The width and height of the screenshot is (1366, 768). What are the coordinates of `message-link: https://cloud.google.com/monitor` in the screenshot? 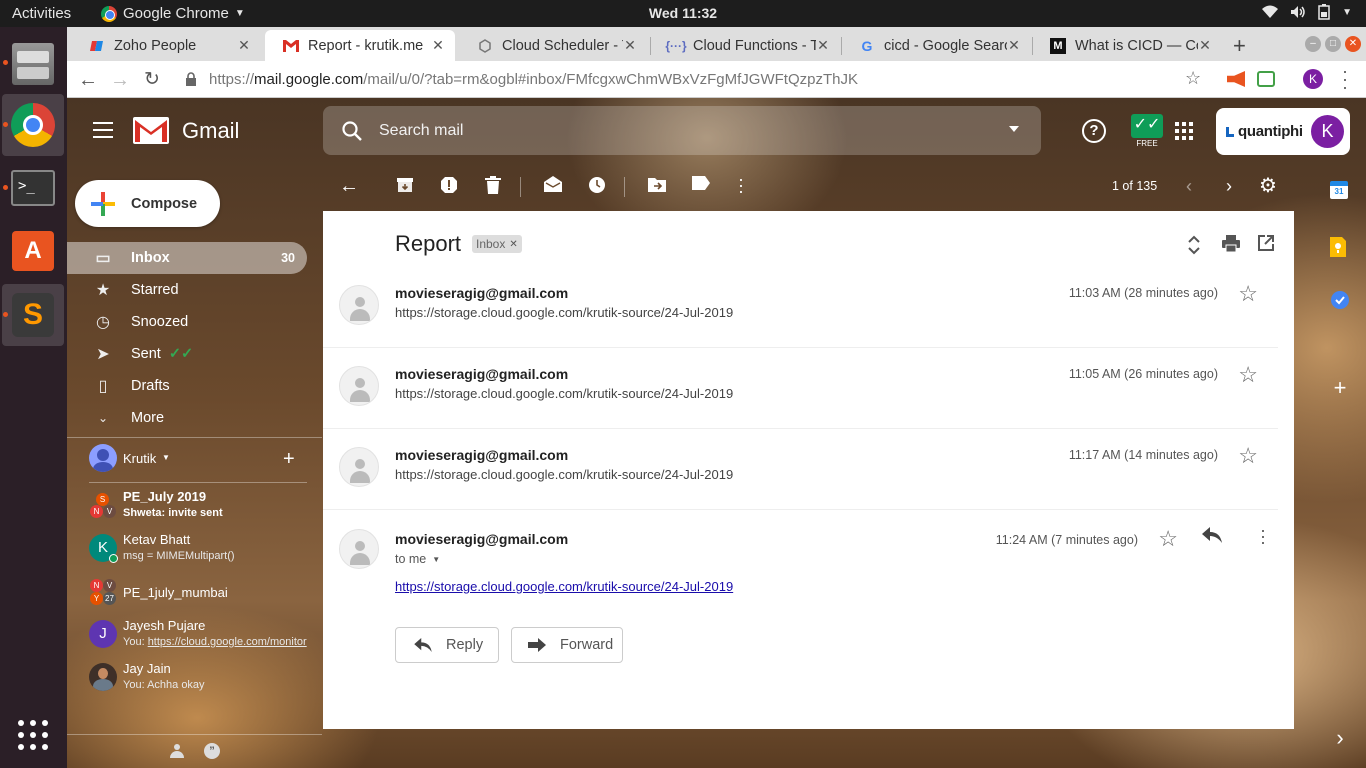 It's located at (227, 642).